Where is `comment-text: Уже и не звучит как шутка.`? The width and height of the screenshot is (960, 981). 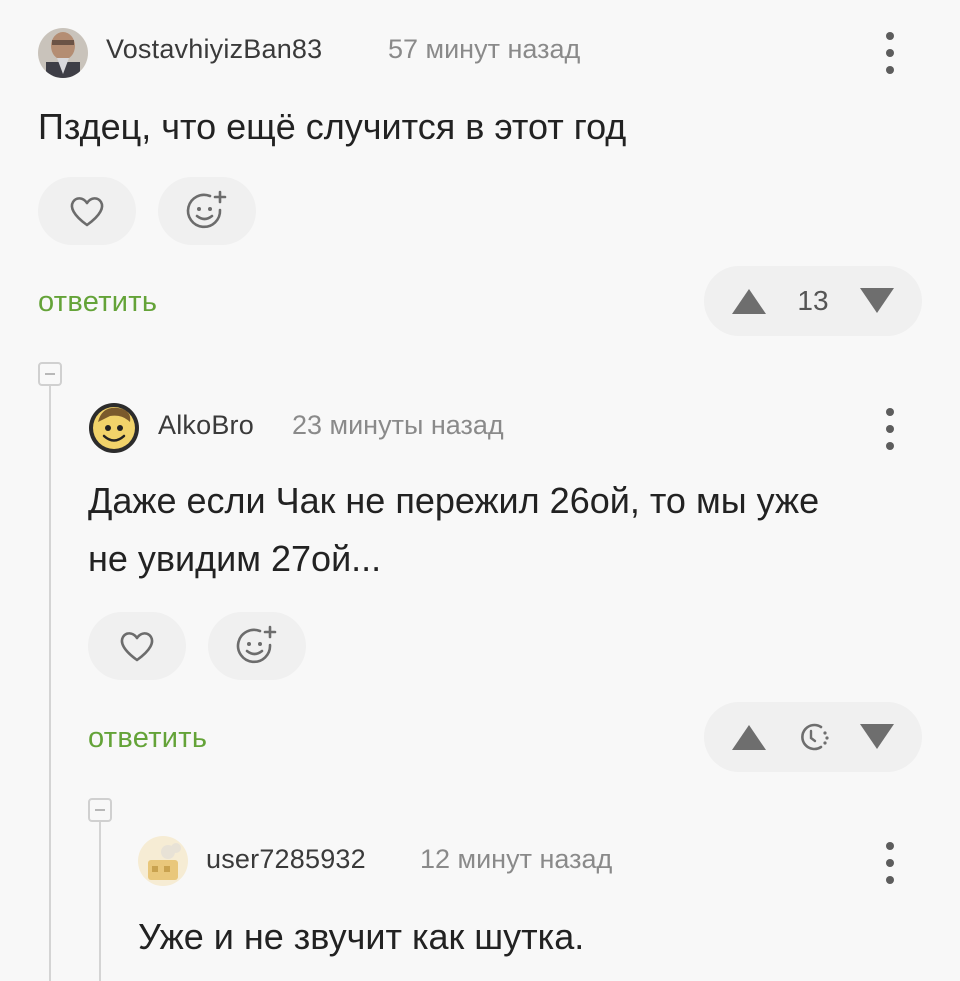 comment-text: Уже и не звучит как шутка. is located at coordinates (361, 936).